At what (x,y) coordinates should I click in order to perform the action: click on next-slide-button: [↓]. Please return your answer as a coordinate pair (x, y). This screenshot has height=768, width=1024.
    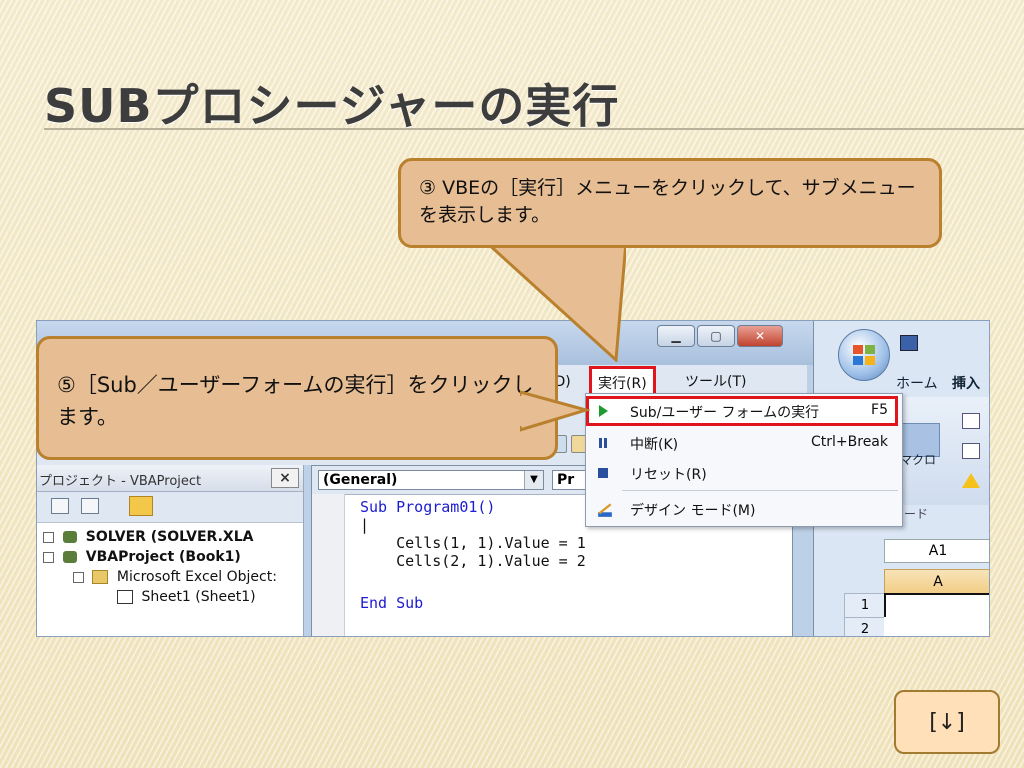
    Looking at the image, I should click on (947, 722).